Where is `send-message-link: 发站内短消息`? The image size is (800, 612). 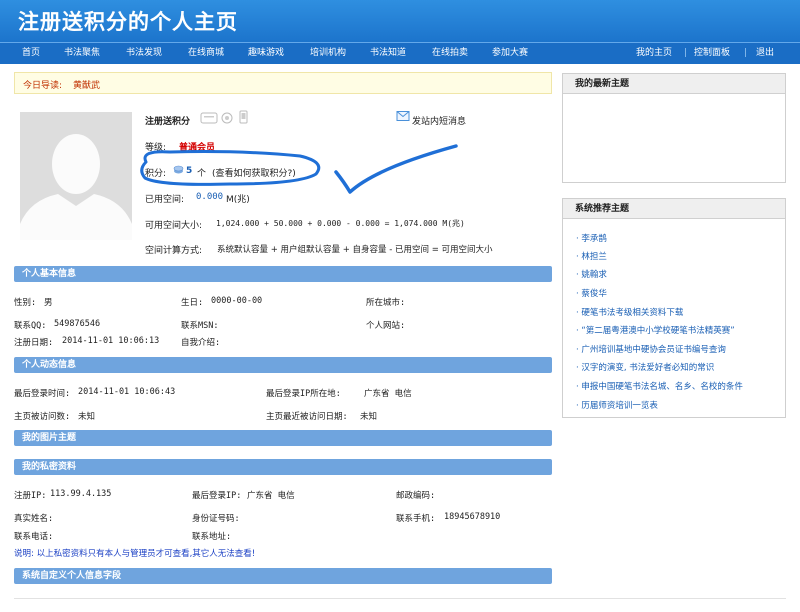
send-message-link: 发站内短消息 is located at coordinates (439, 120).